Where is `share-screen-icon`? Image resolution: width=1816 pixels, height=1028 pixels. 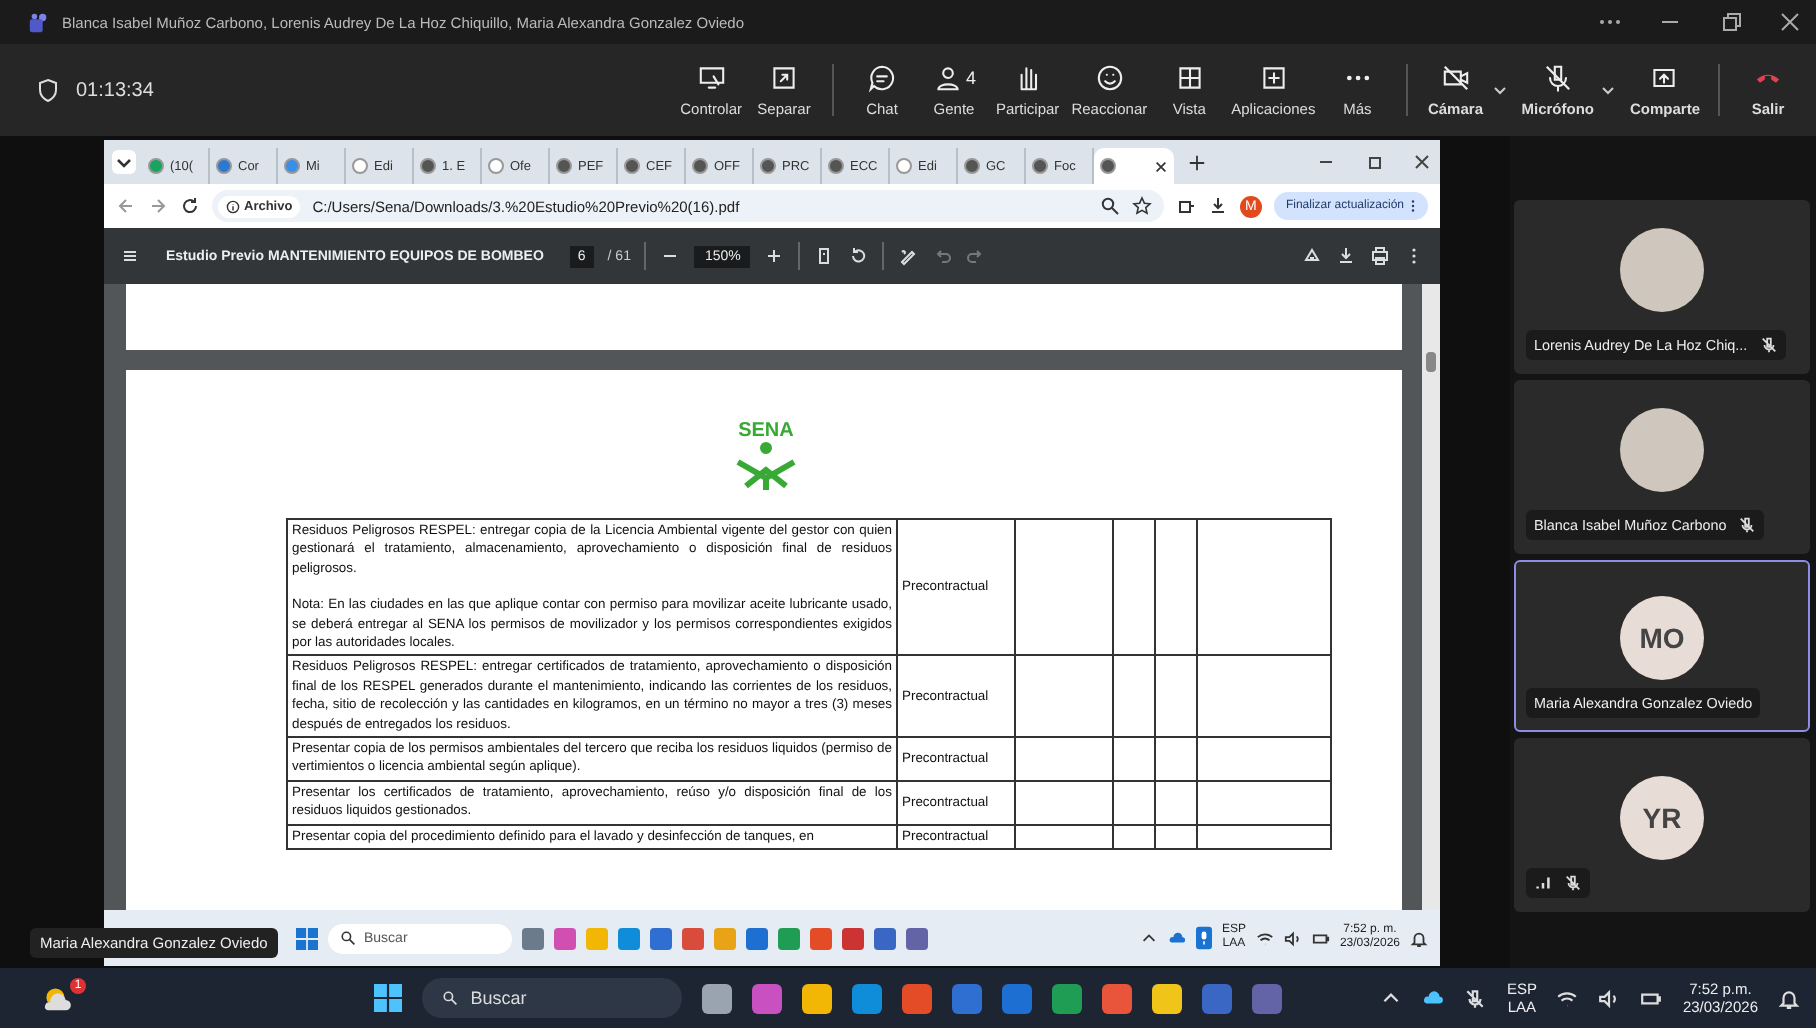
share-screen-icon is located at coordinates (711, 78).